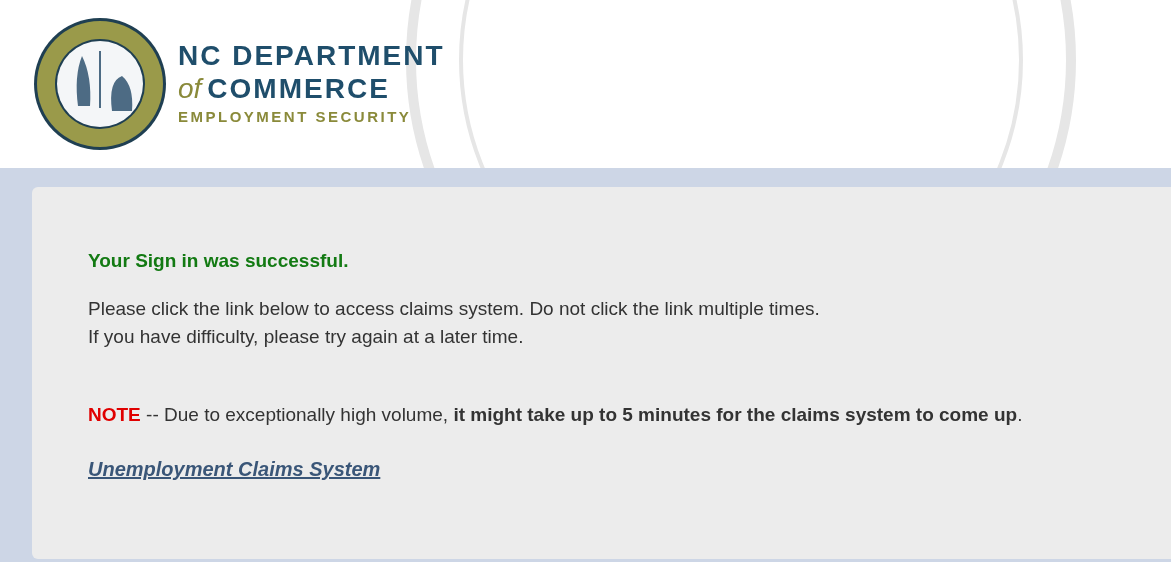 The image size is (1171, 562). Describe the element at coordinates (306, 337) in the screenshot. I see `instruction-text: If you have difficulty, please try again at a later time.` at that location.